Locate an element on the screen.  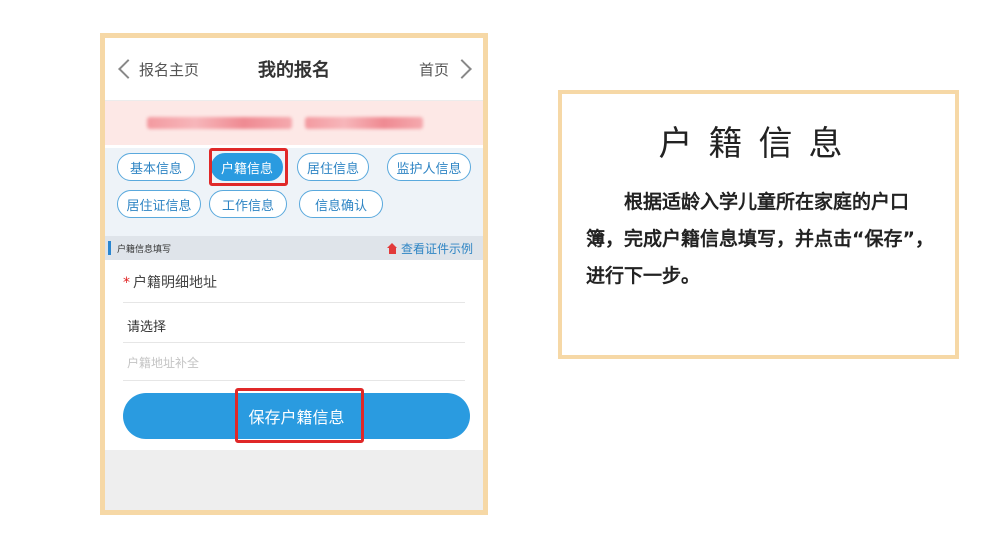
section-title: 户籍信息填写 is located at coordinates (144, 250).